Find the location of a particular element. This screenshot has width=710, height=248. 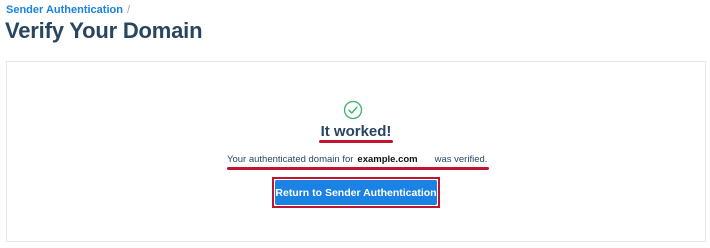

verification-message-prefix: Your authenticated domain for is located at coordinates (290, 159).